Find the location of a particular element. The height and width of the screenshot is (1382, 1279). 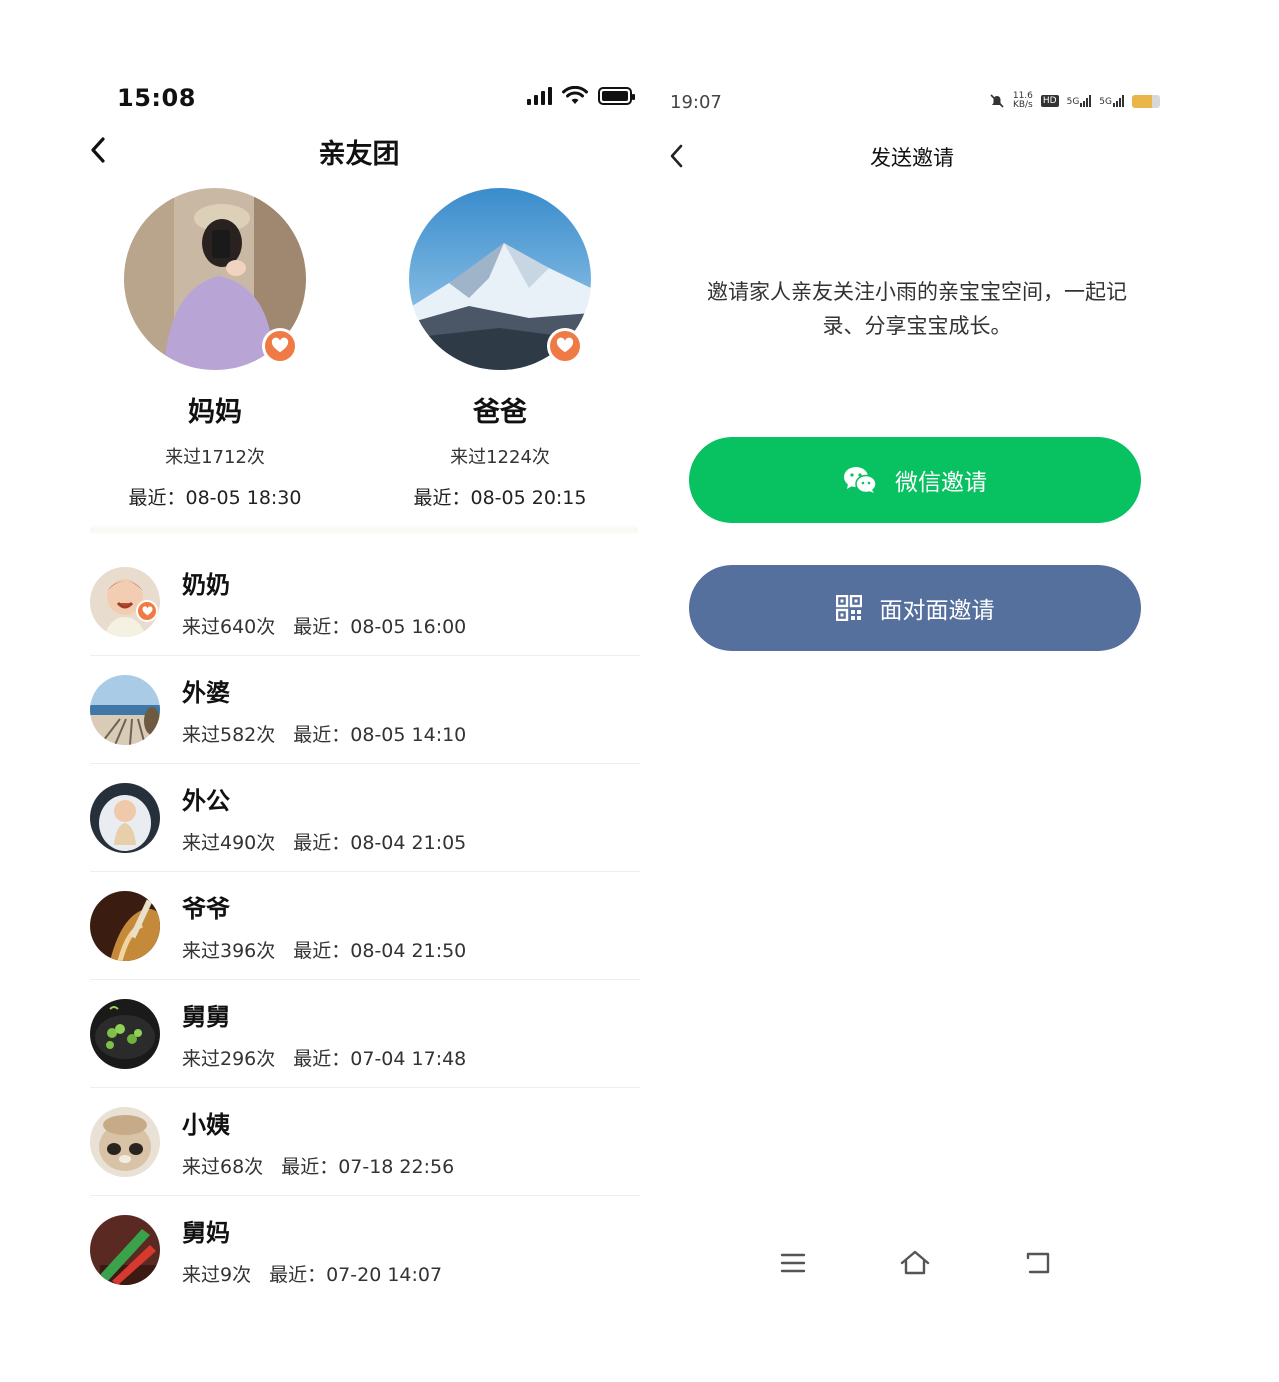

visit-count: 来过68次 is located at coordinates (223, 1166).